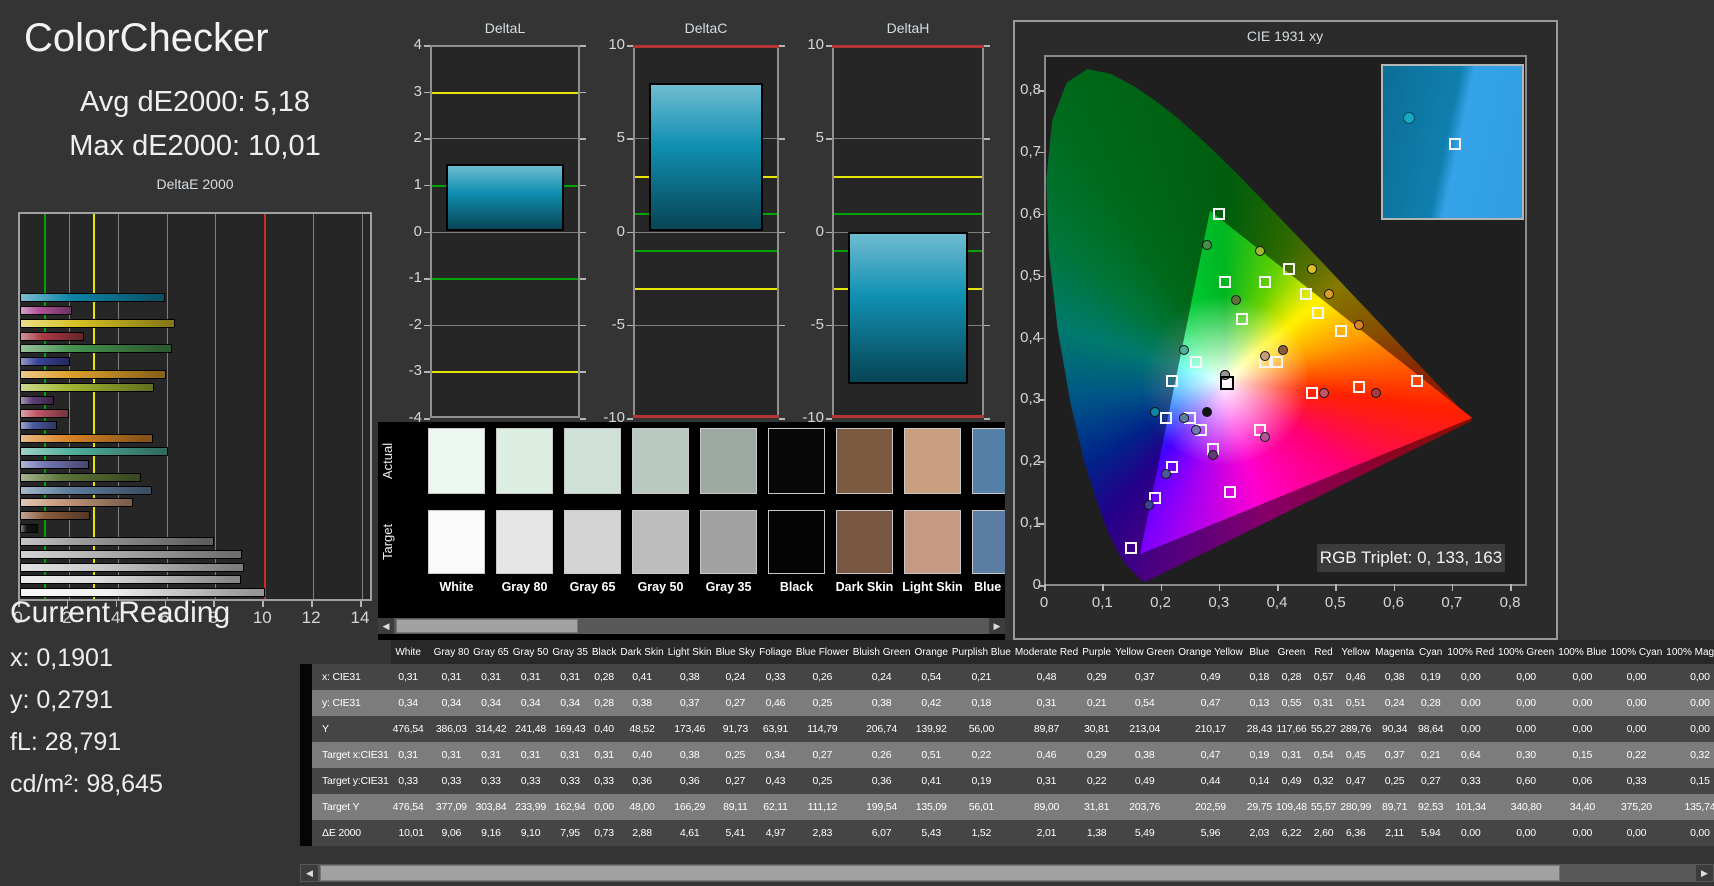  Describe the element at coordinates (997, 626) in the screenshot. I see `swatch-scroll-right-arrow-icon: ▶` at that location.